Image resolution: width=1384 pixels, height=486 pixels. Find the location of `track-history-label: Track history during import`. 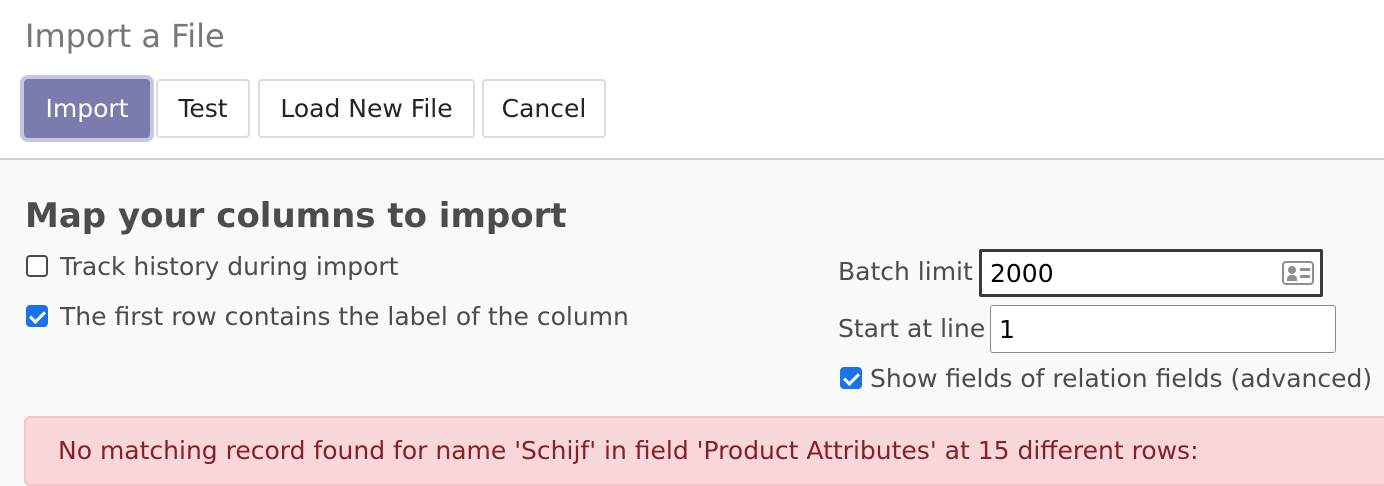

track-history-label: Track history during import is located at coordinates (229, 266).